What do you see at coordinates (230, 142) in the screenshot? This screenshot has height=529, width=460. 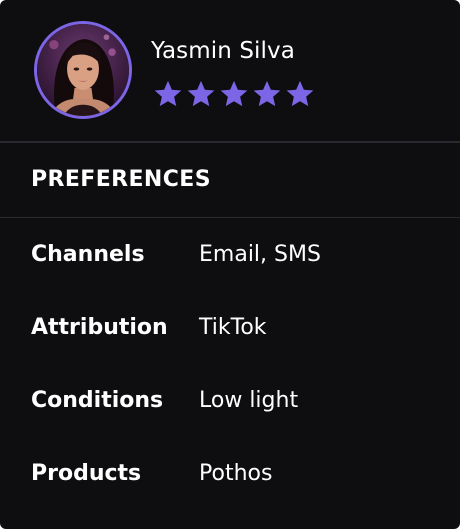 I see `header-divider` at bounding box center [230, 142].